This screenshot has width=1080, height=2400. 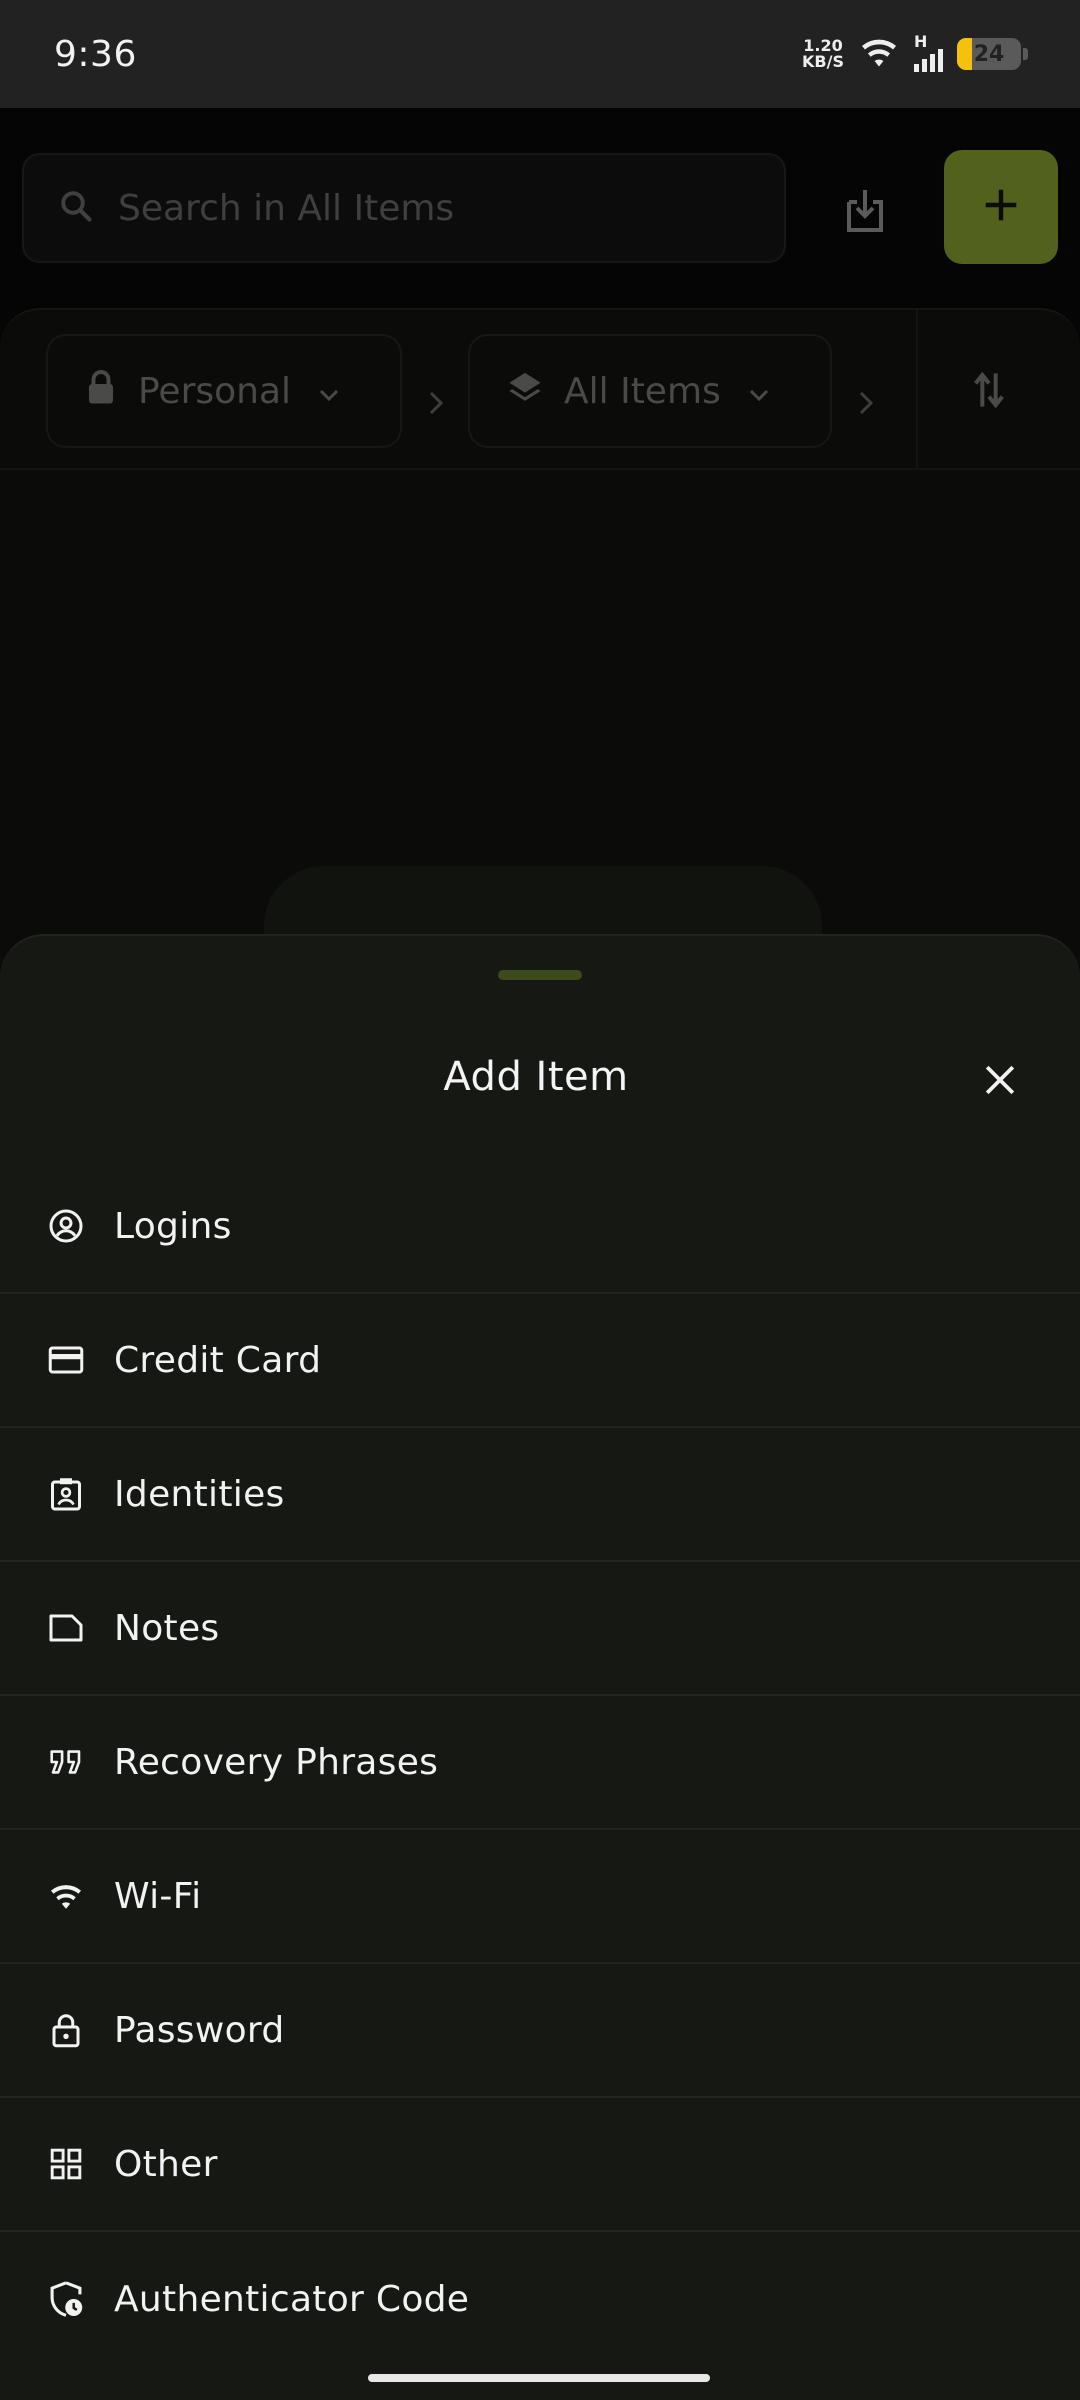 I want to click on import-button, so click(x=865, y=213).